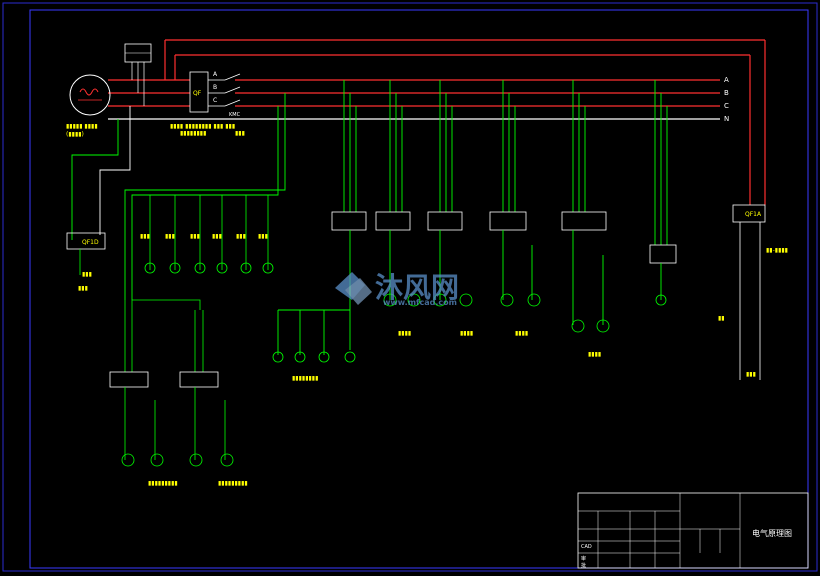  What do you see at coordinates (138, 74) in the screenshot?
I see `terminal-block-icon` at bounding box center [138, 74].